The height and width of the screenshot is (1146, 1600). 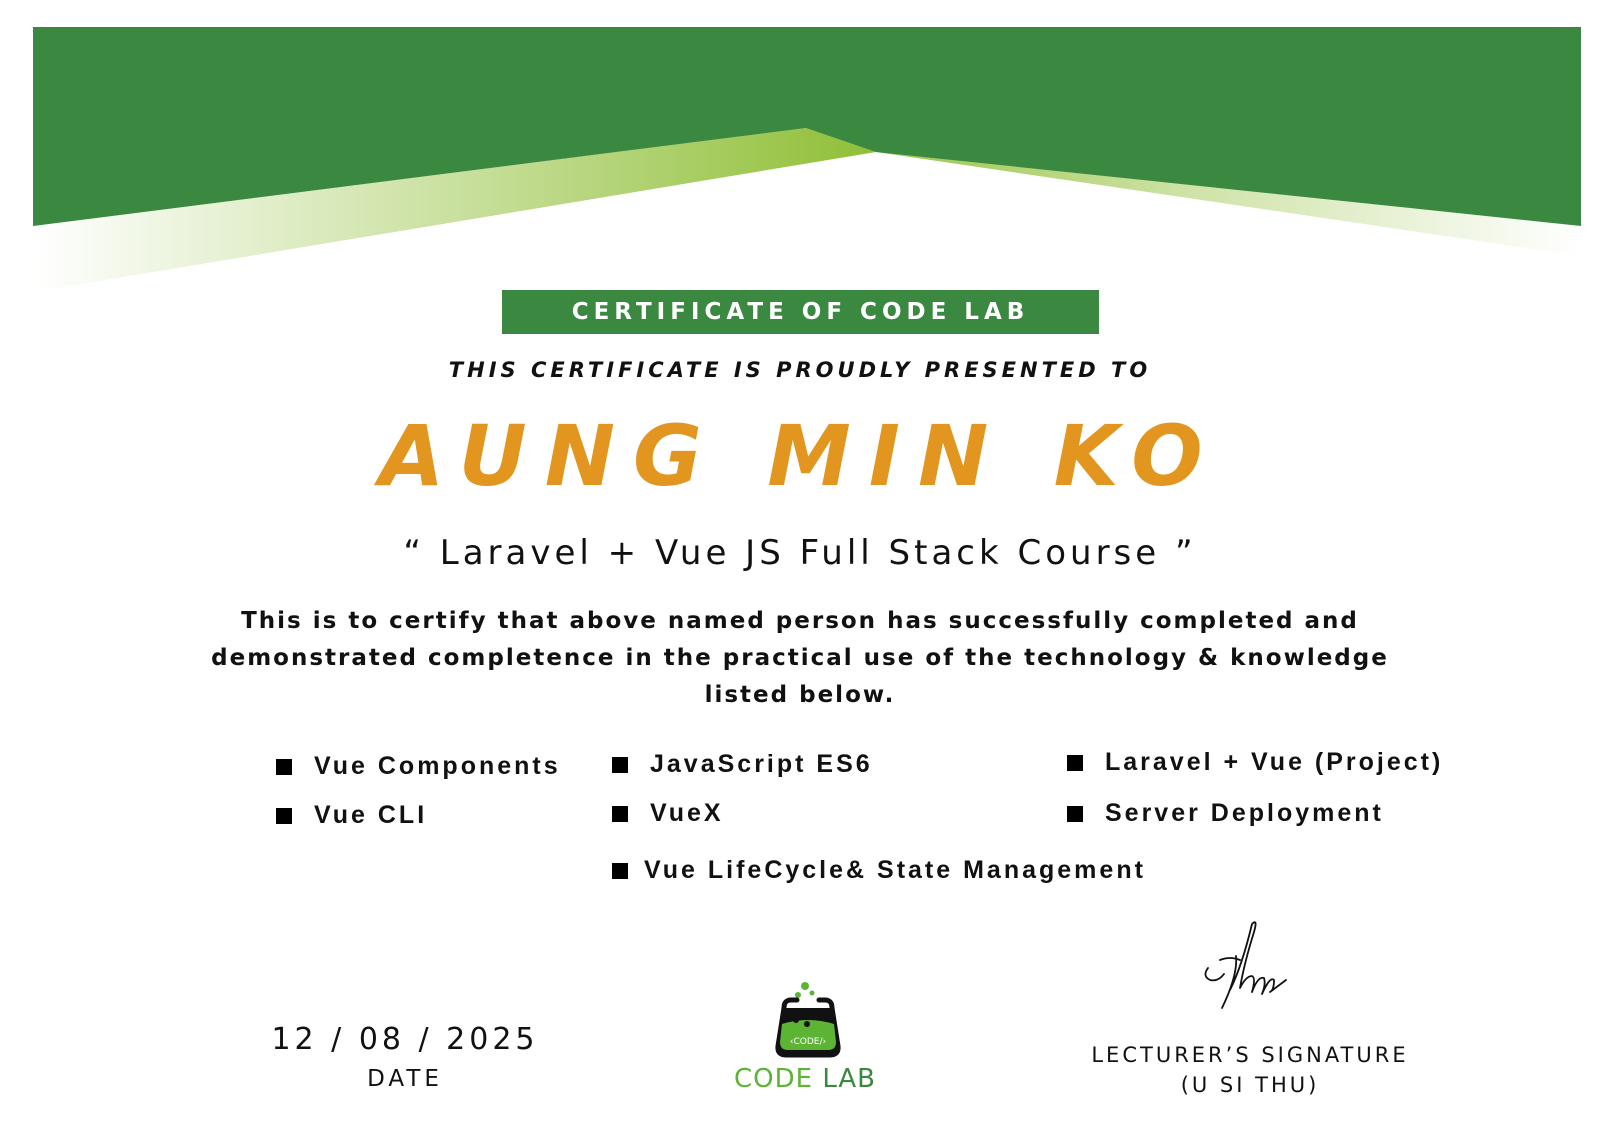 I want to click on skill-label: JavaScript ES6, so click(x=761, y=764).